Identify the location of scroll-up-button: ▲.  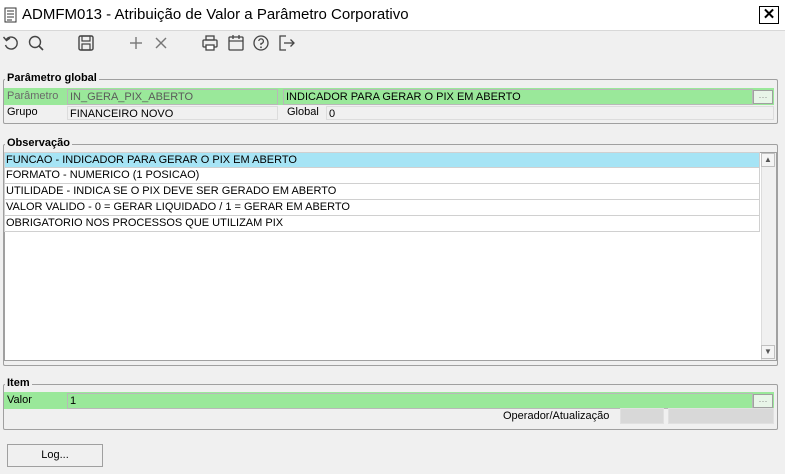
(768, 160).